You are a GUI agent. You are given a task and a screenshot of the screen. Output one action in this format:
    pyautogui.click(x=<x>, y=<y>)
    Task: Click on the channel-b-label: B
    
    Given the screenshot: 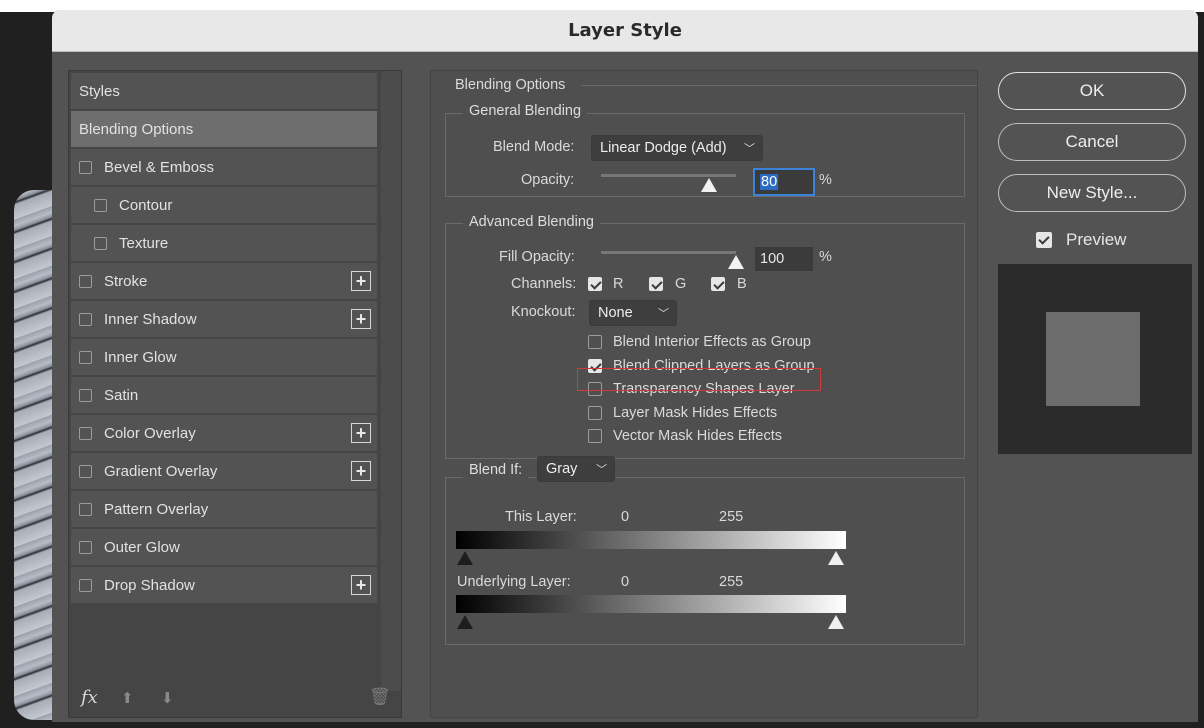 What is the action you would take?
    pyautogui.click(x=742, y=284)
    